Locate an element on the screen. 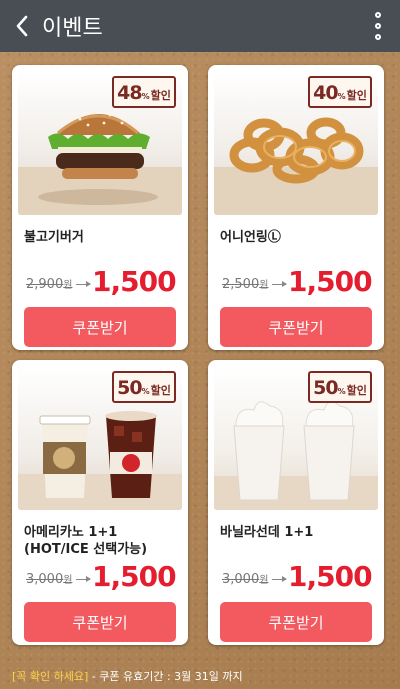  price-row: 2,900원 1,500원 is located at coordinates (104, 296).